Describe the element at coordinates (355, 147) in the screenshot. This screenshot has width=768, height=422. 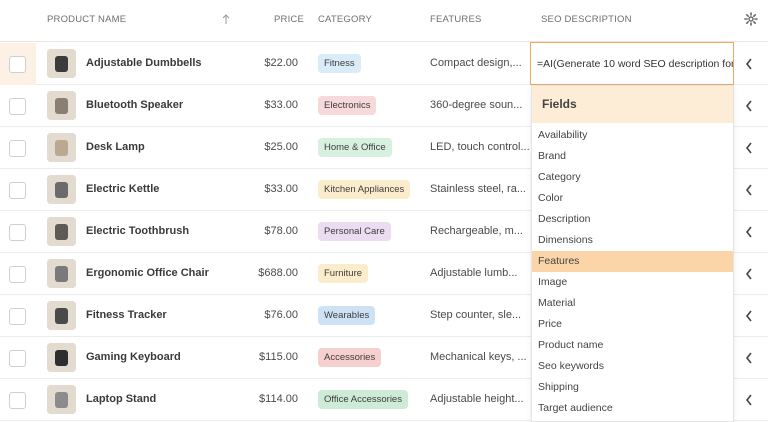
I see `category-badge: Home & Office` at that location.